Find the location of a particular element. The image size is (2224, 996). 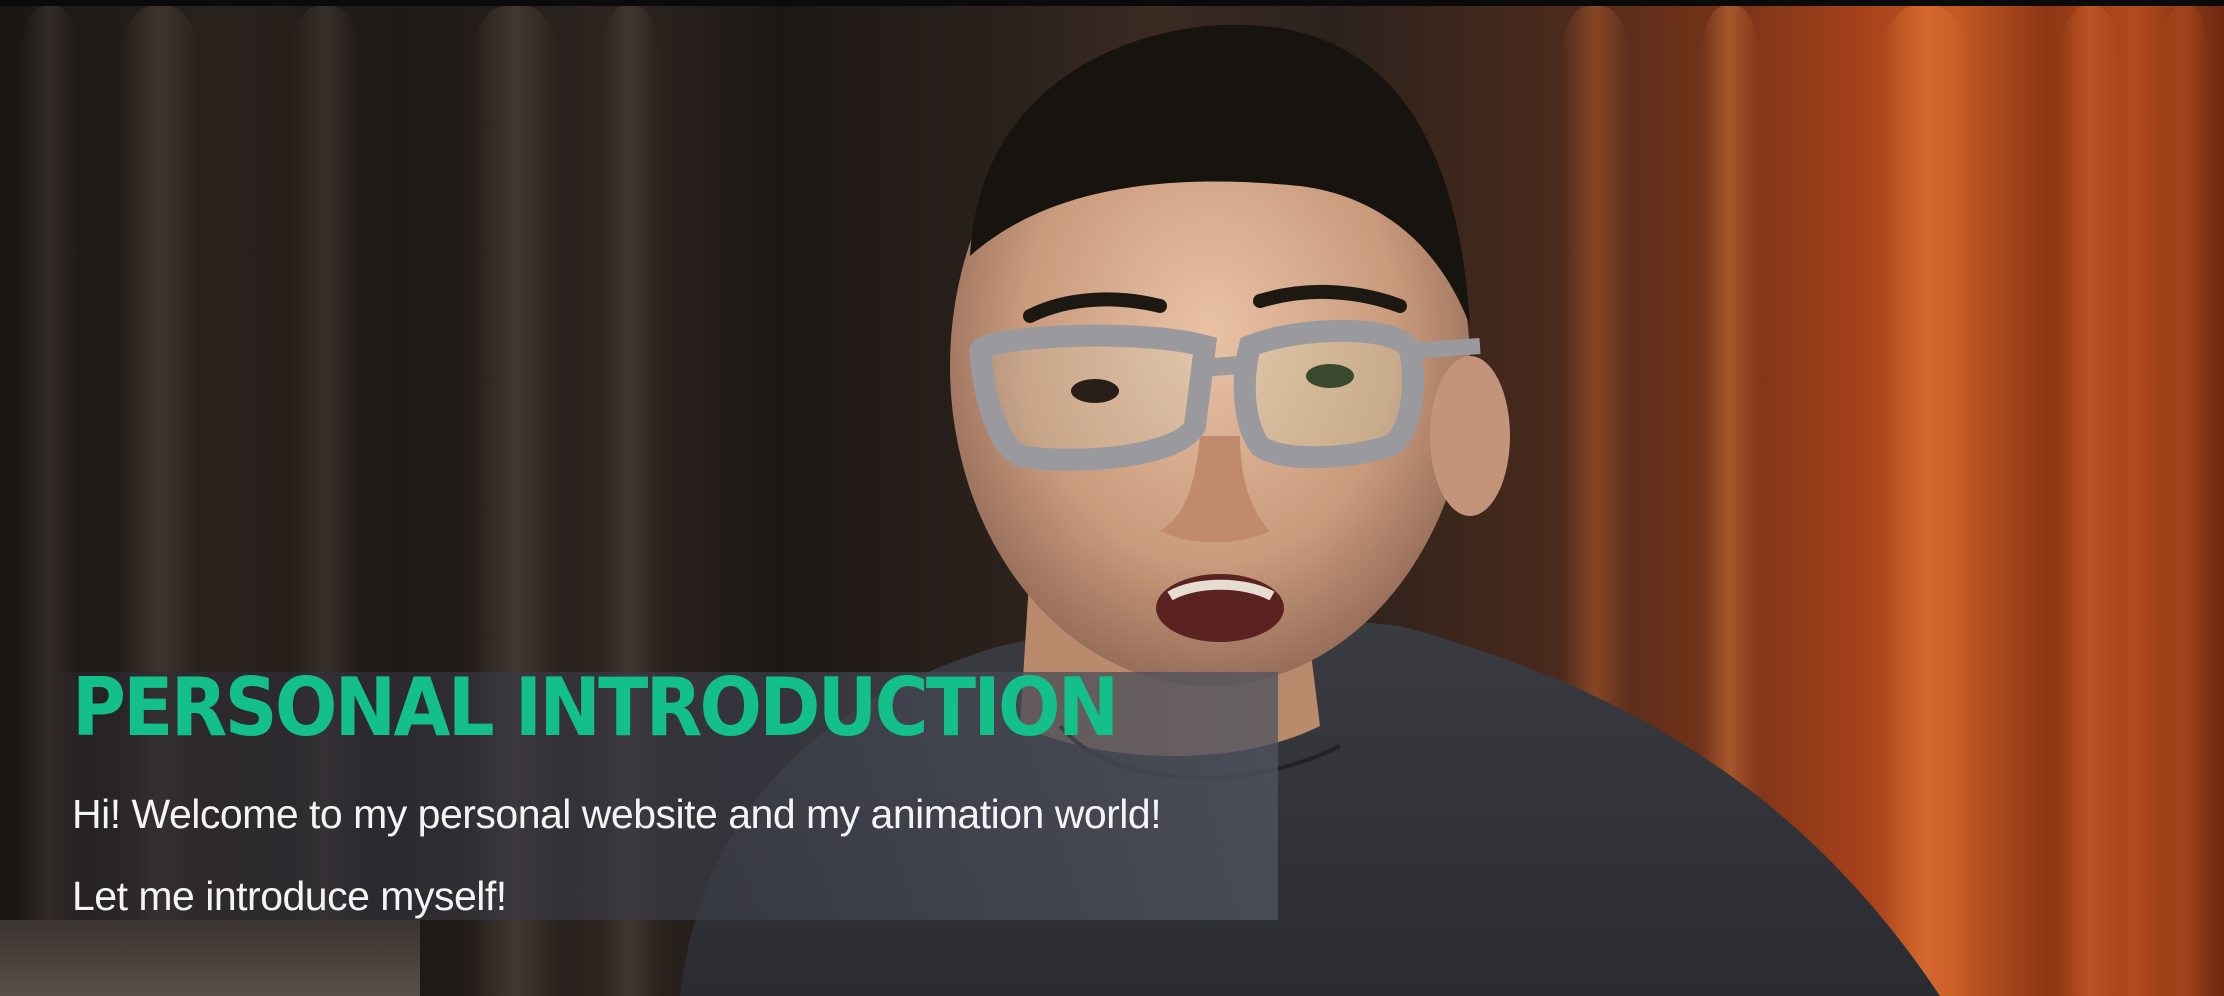

caption-line-introduce: Let me introduce myself! is located at coordinates (289, 896).